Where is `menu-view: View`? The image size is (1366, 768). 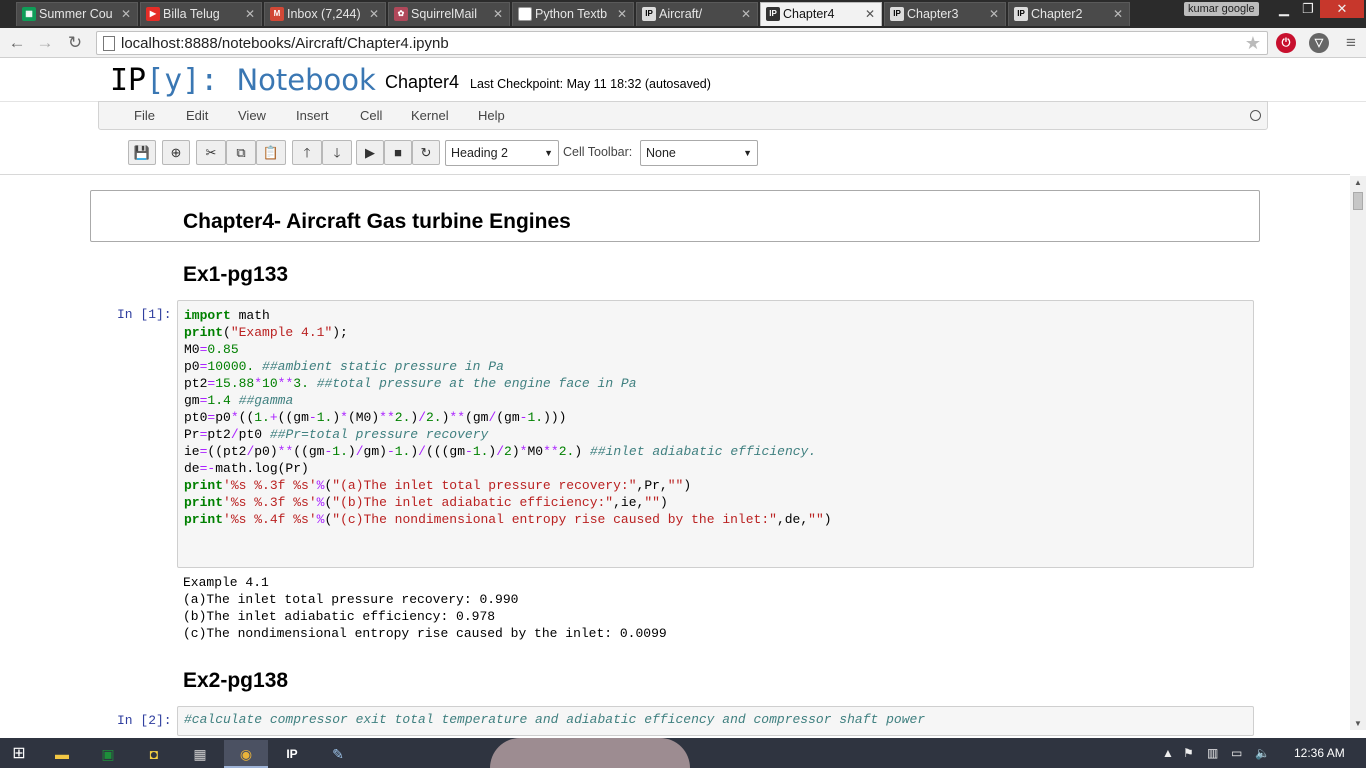
menu-view: View is located at coordinates (252, 115).